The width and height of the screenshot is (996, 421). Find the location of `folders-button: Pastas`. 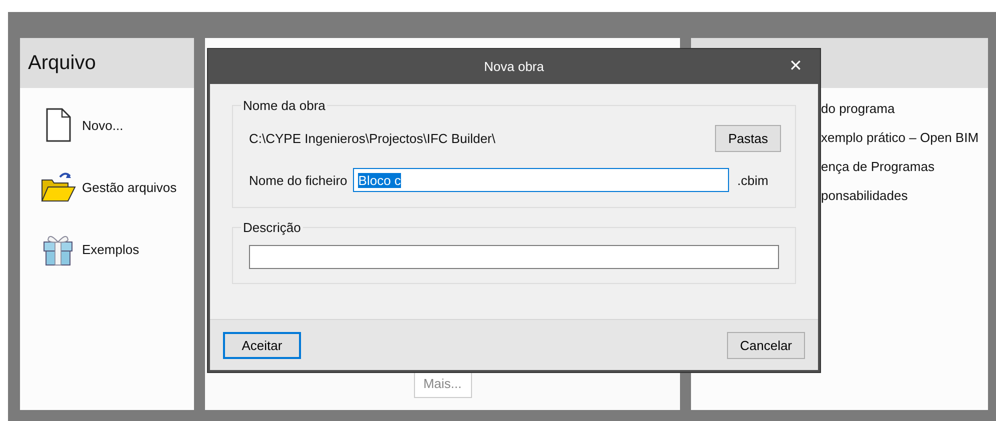

folders-button: Pastas is located at coordinates (748, 138).